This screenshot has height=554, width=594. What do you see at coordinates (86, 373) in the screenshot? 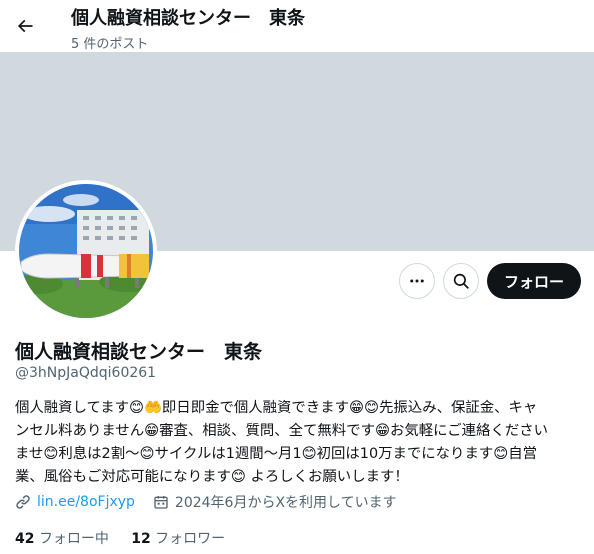
I see `user-handle: @3hNpJaQdqi60261` at bounding box center [86, 373].